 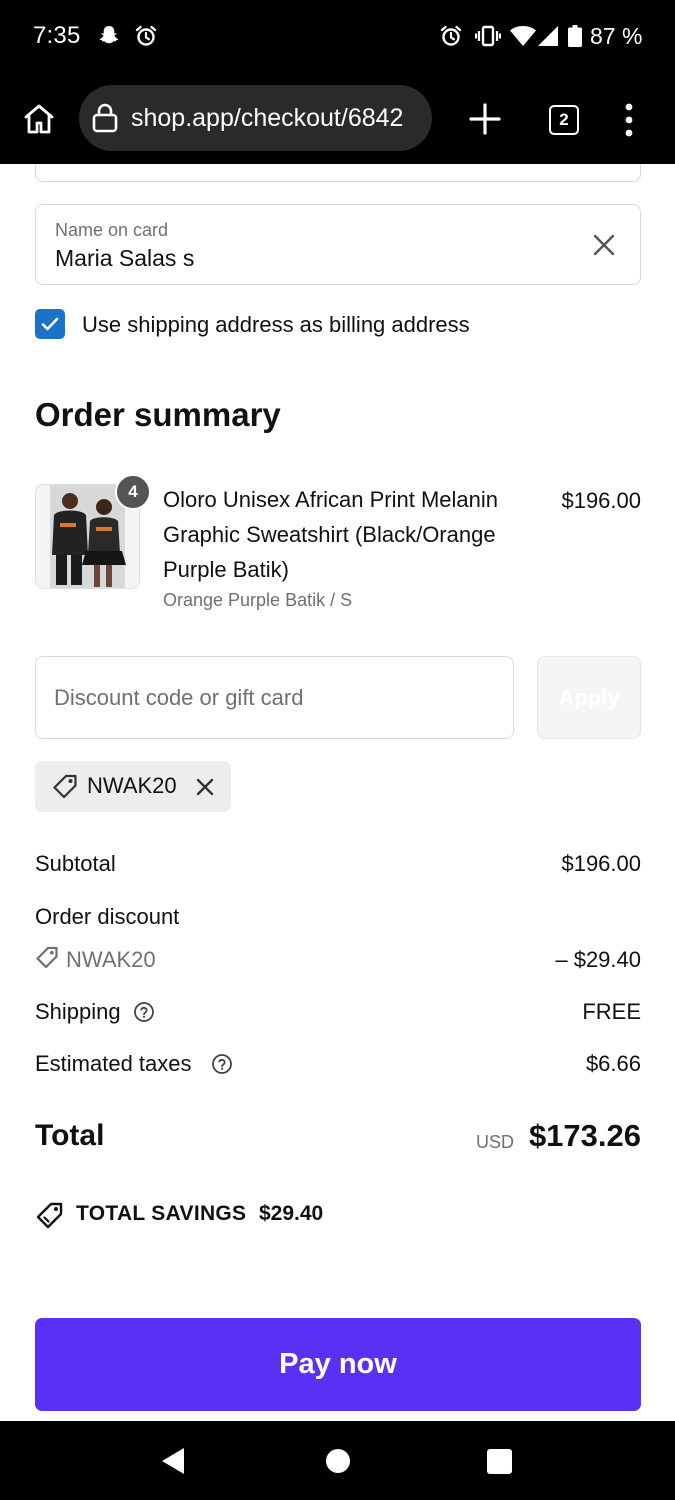 What do you see at coordinates (338, 244) in the screenshot?
I see `name-on-card-field: Name on card Maria Salas s` at bounding box center [338, 244].